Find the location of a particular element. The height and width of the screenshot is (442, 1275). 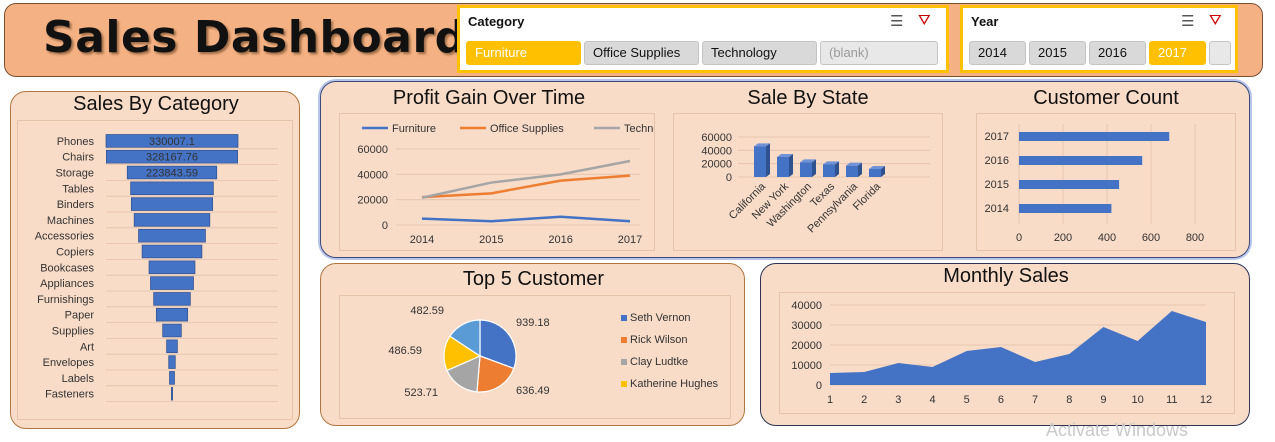

legend-label: Office Supplies is located at coordinates (527, 129).